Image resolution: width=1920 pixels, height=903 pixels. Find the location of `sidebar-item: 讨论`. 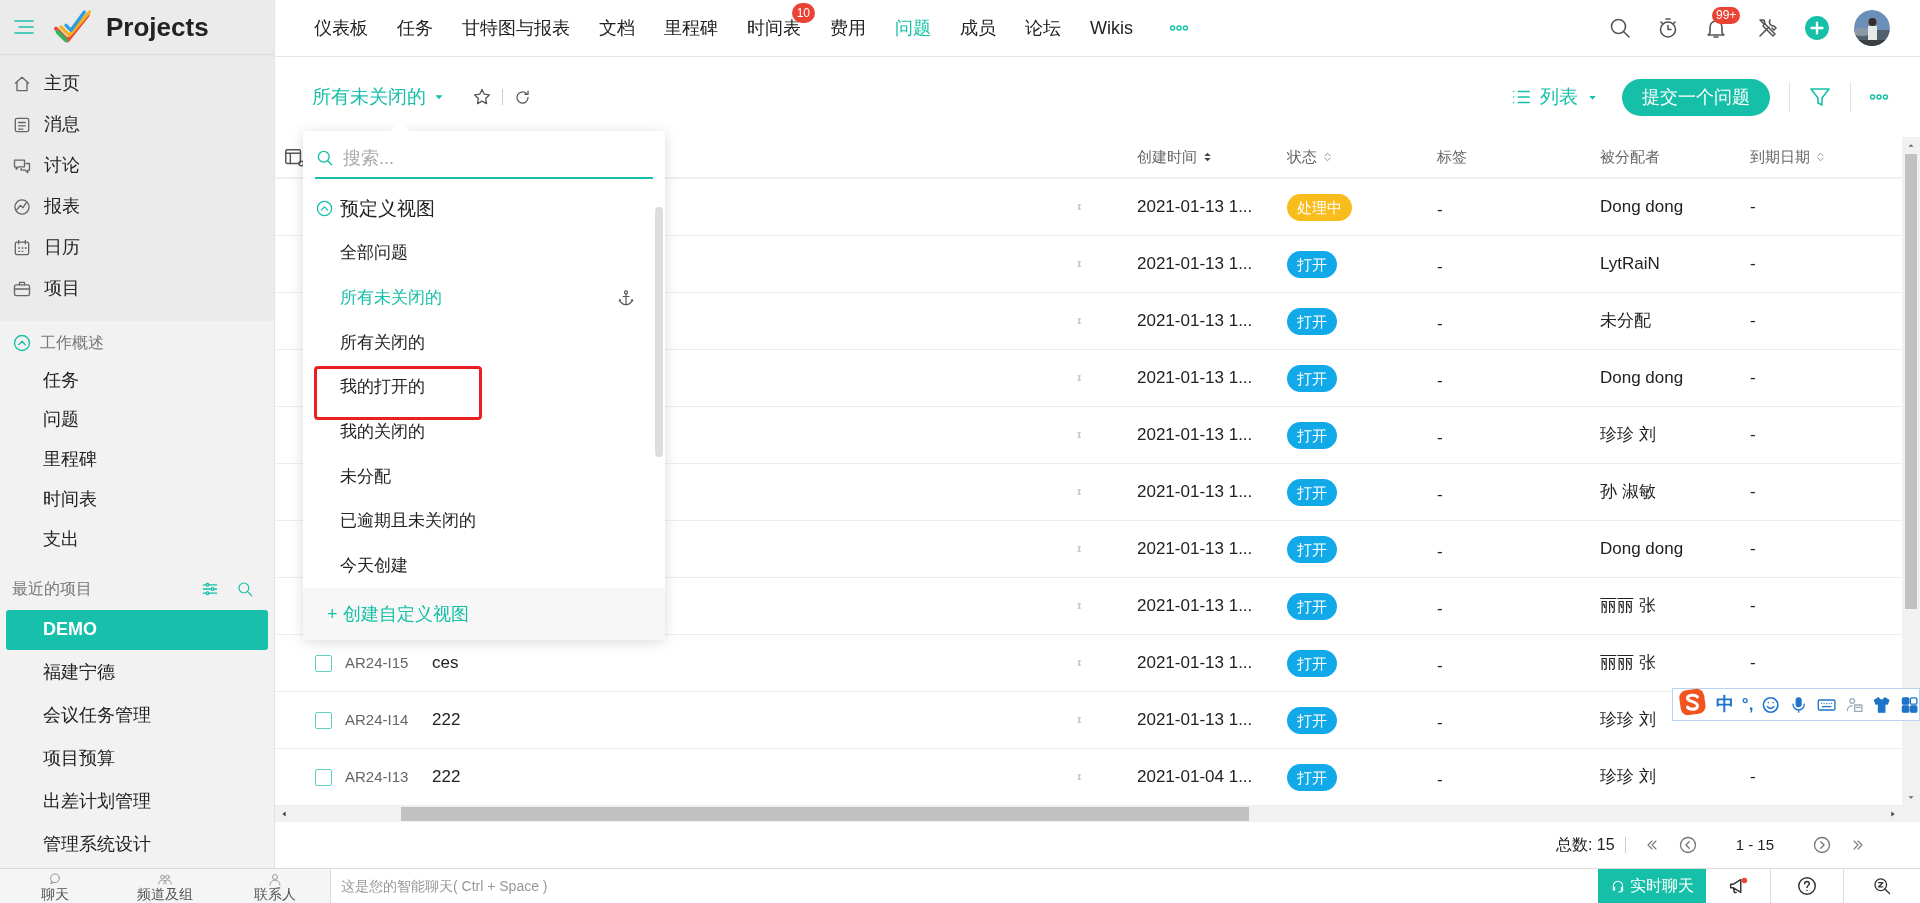

sidebar-item: 讨论 is located at coordinates (137, 166).